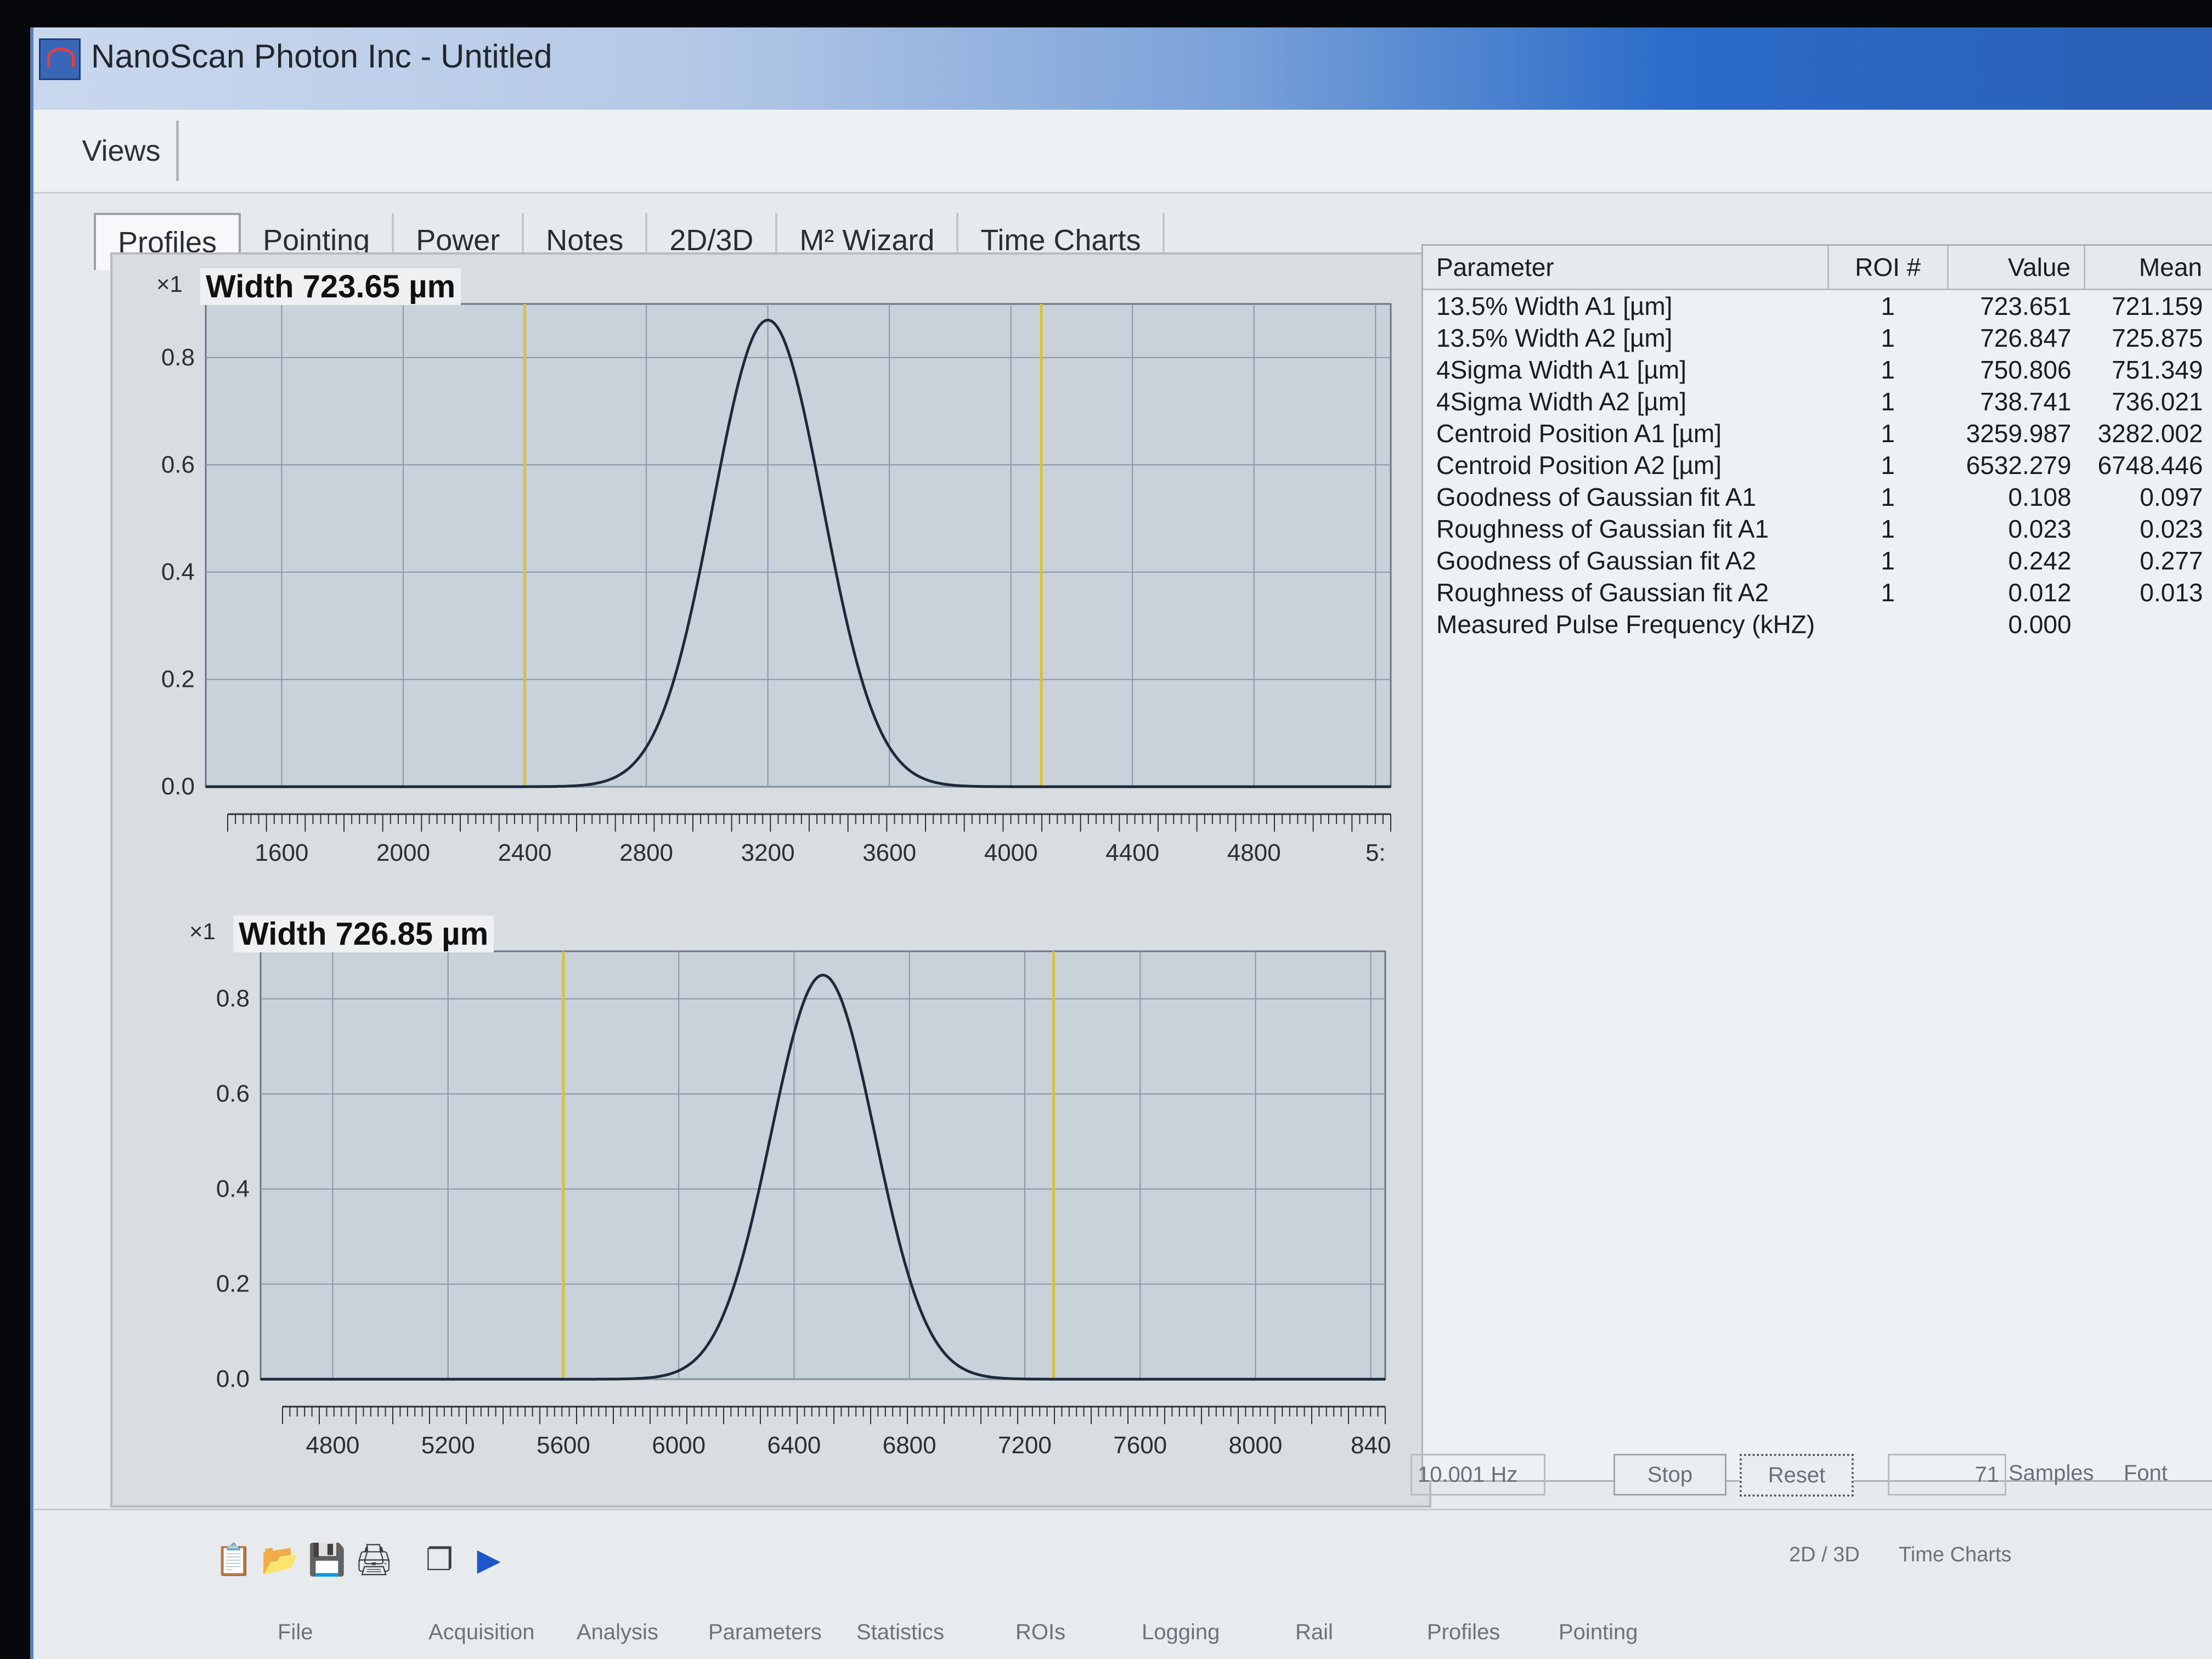  I want to click on parameter-name: Goodness of Gaussian fit A1, so click(1596, 497).